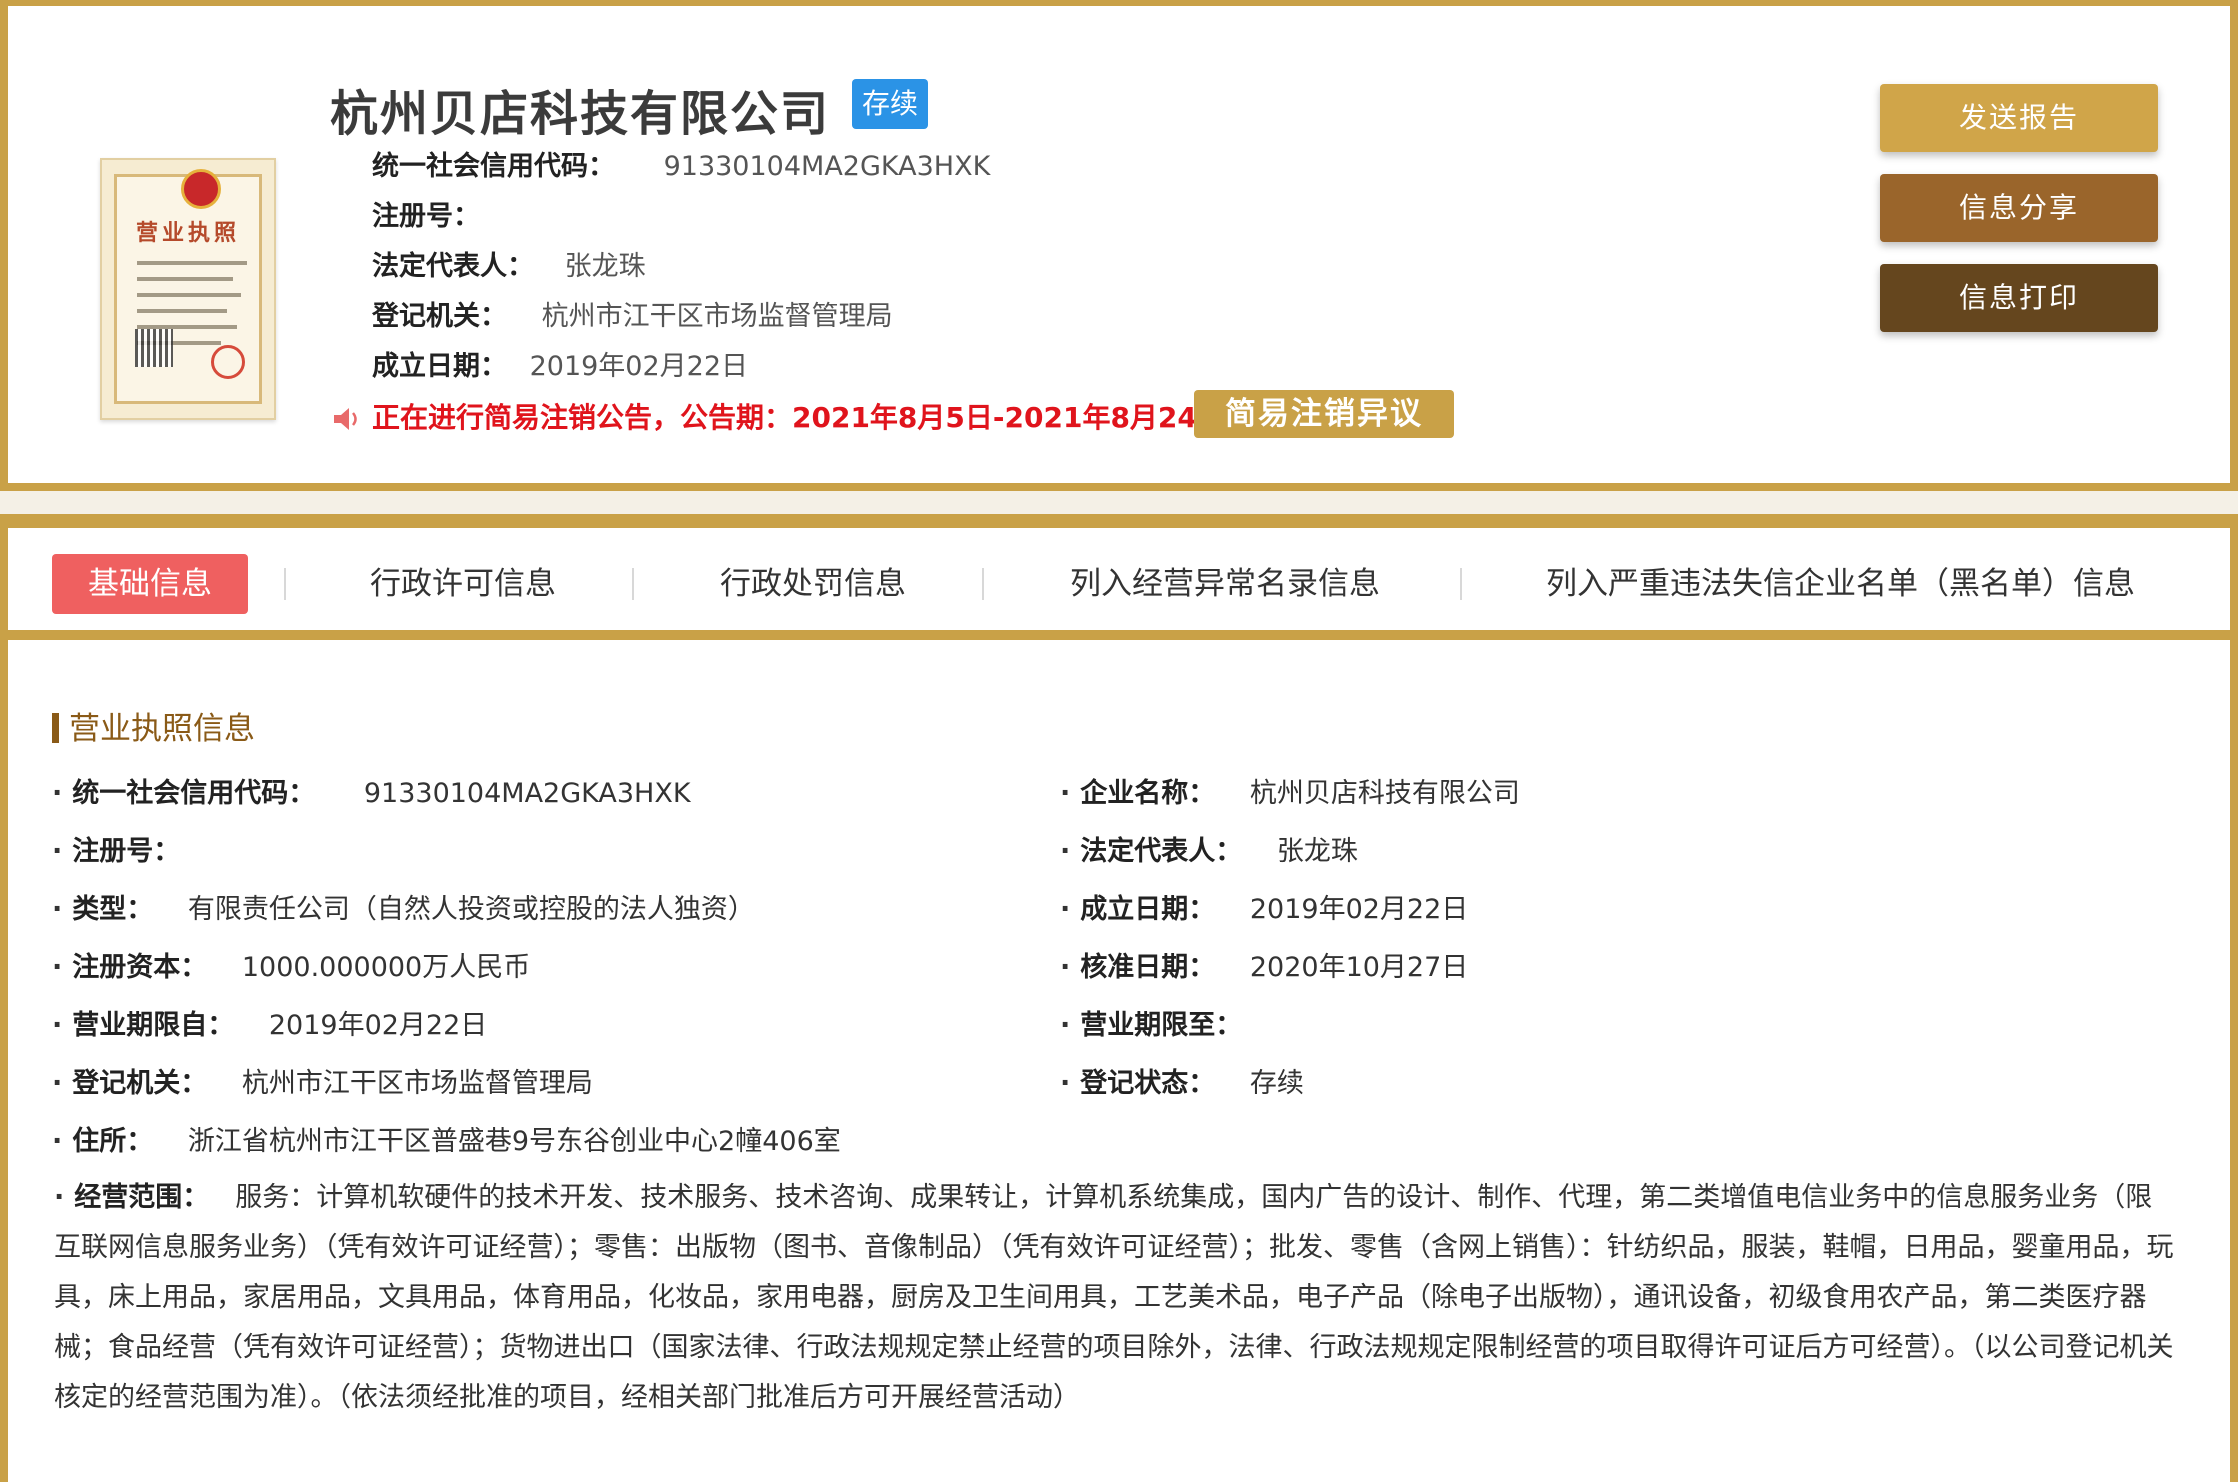  I want to click on business-license-image: 营业执照, so click(188, 289).